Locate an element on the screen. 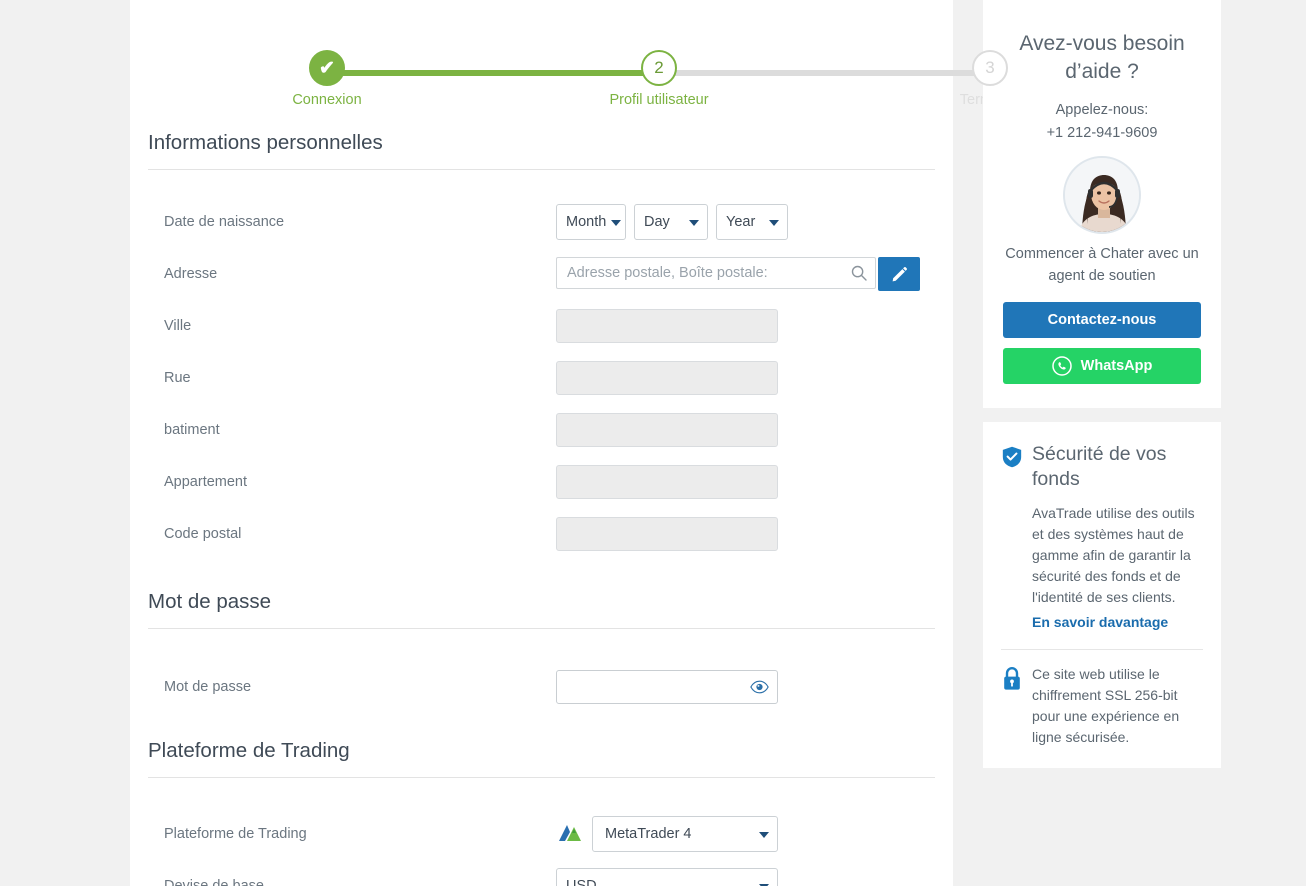 Image resolution: width=1306 pixels, height=886 pixels. section-heading-password: Mot de passe is located at coordinates (541, 609).